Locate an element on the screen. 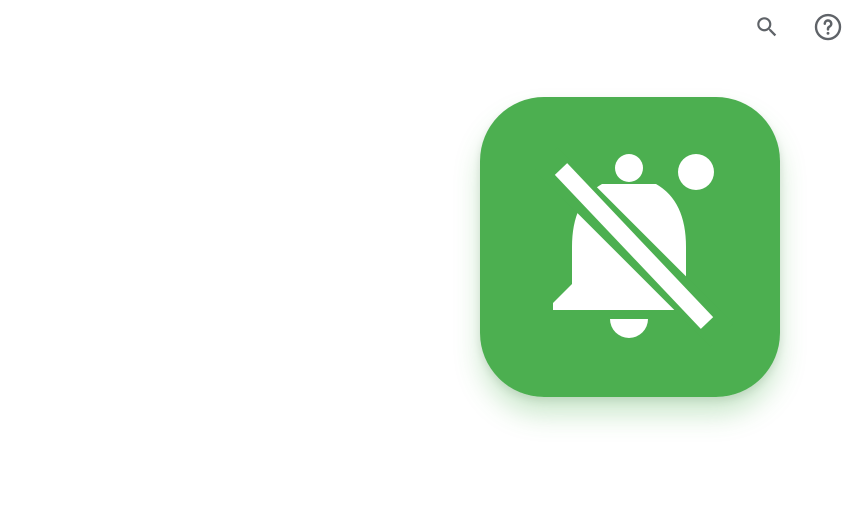  top-app-bar is located at coordinates (428, 28).